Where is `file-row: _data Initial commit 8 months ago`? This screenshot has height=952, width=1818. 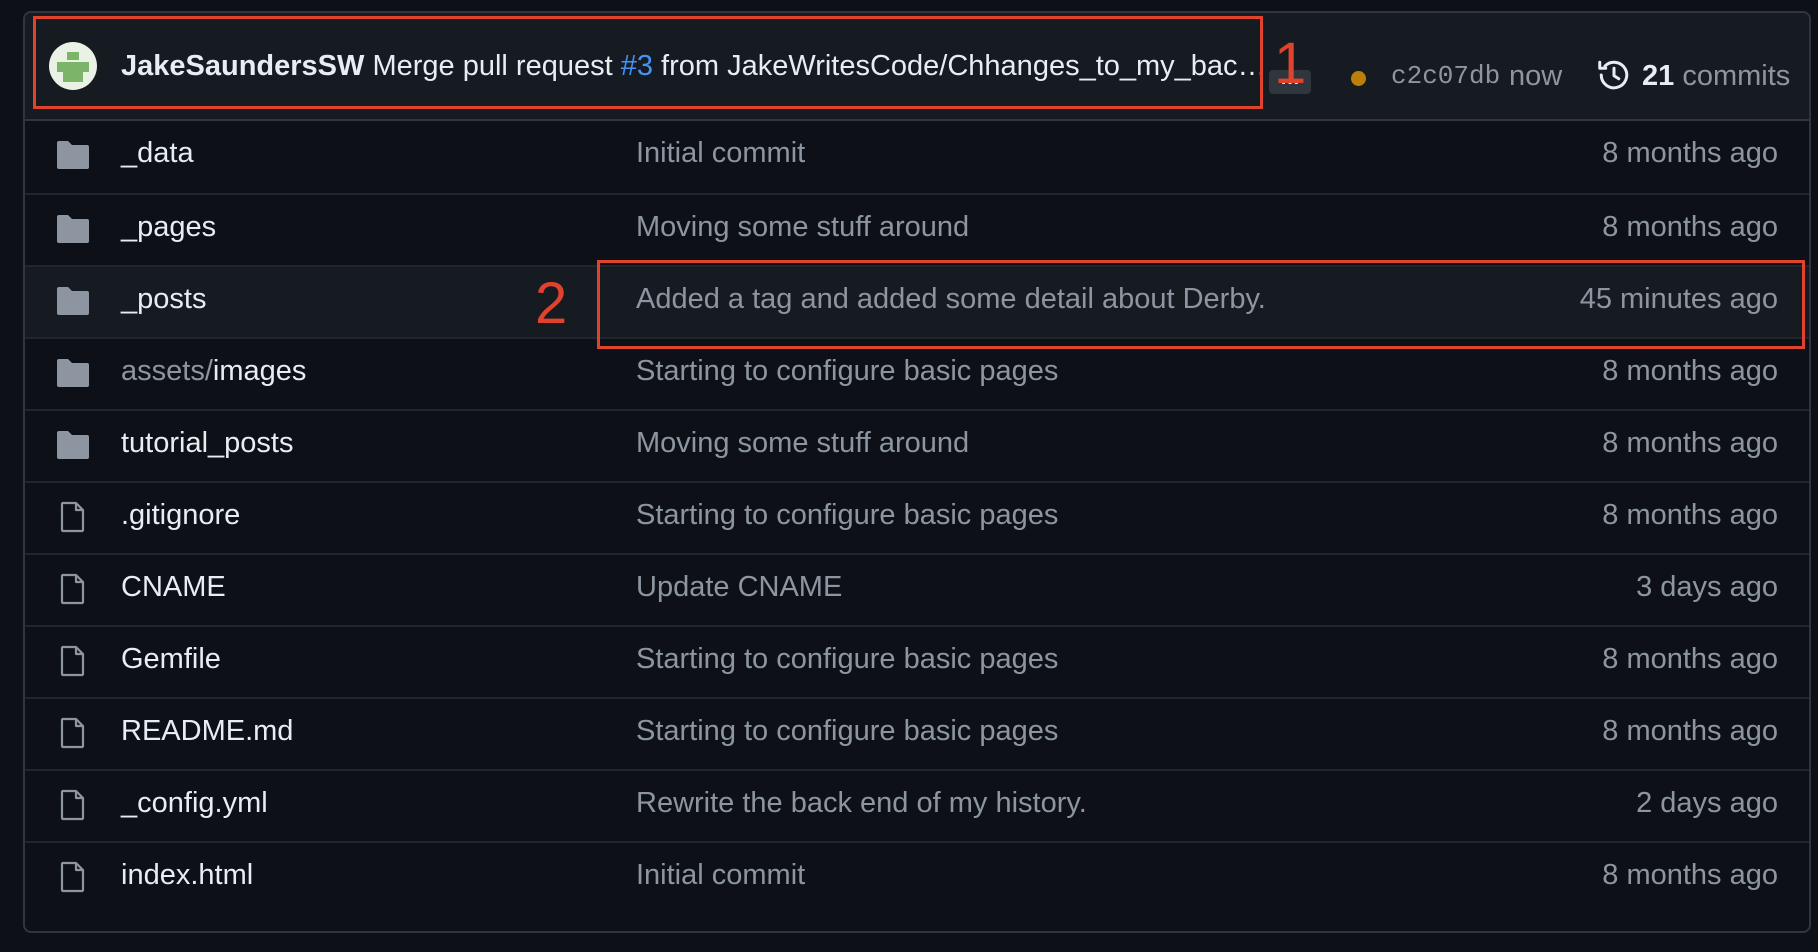 file-row: _data Initial commit 8 months ago is located at coordinates (917, 157).